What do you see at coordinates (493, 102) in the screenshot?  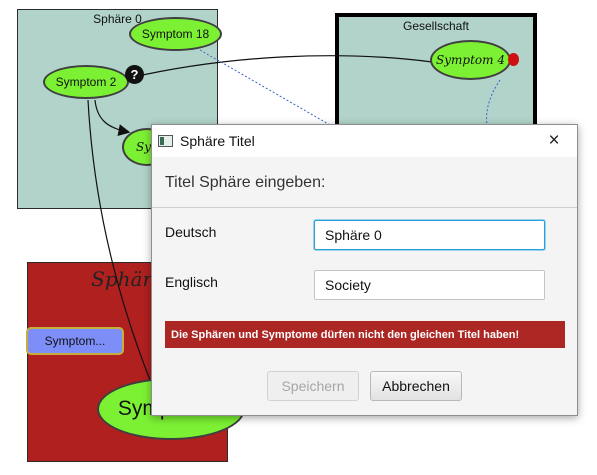 I see `edge-s4-dotted` at bounding box center [493, 102].